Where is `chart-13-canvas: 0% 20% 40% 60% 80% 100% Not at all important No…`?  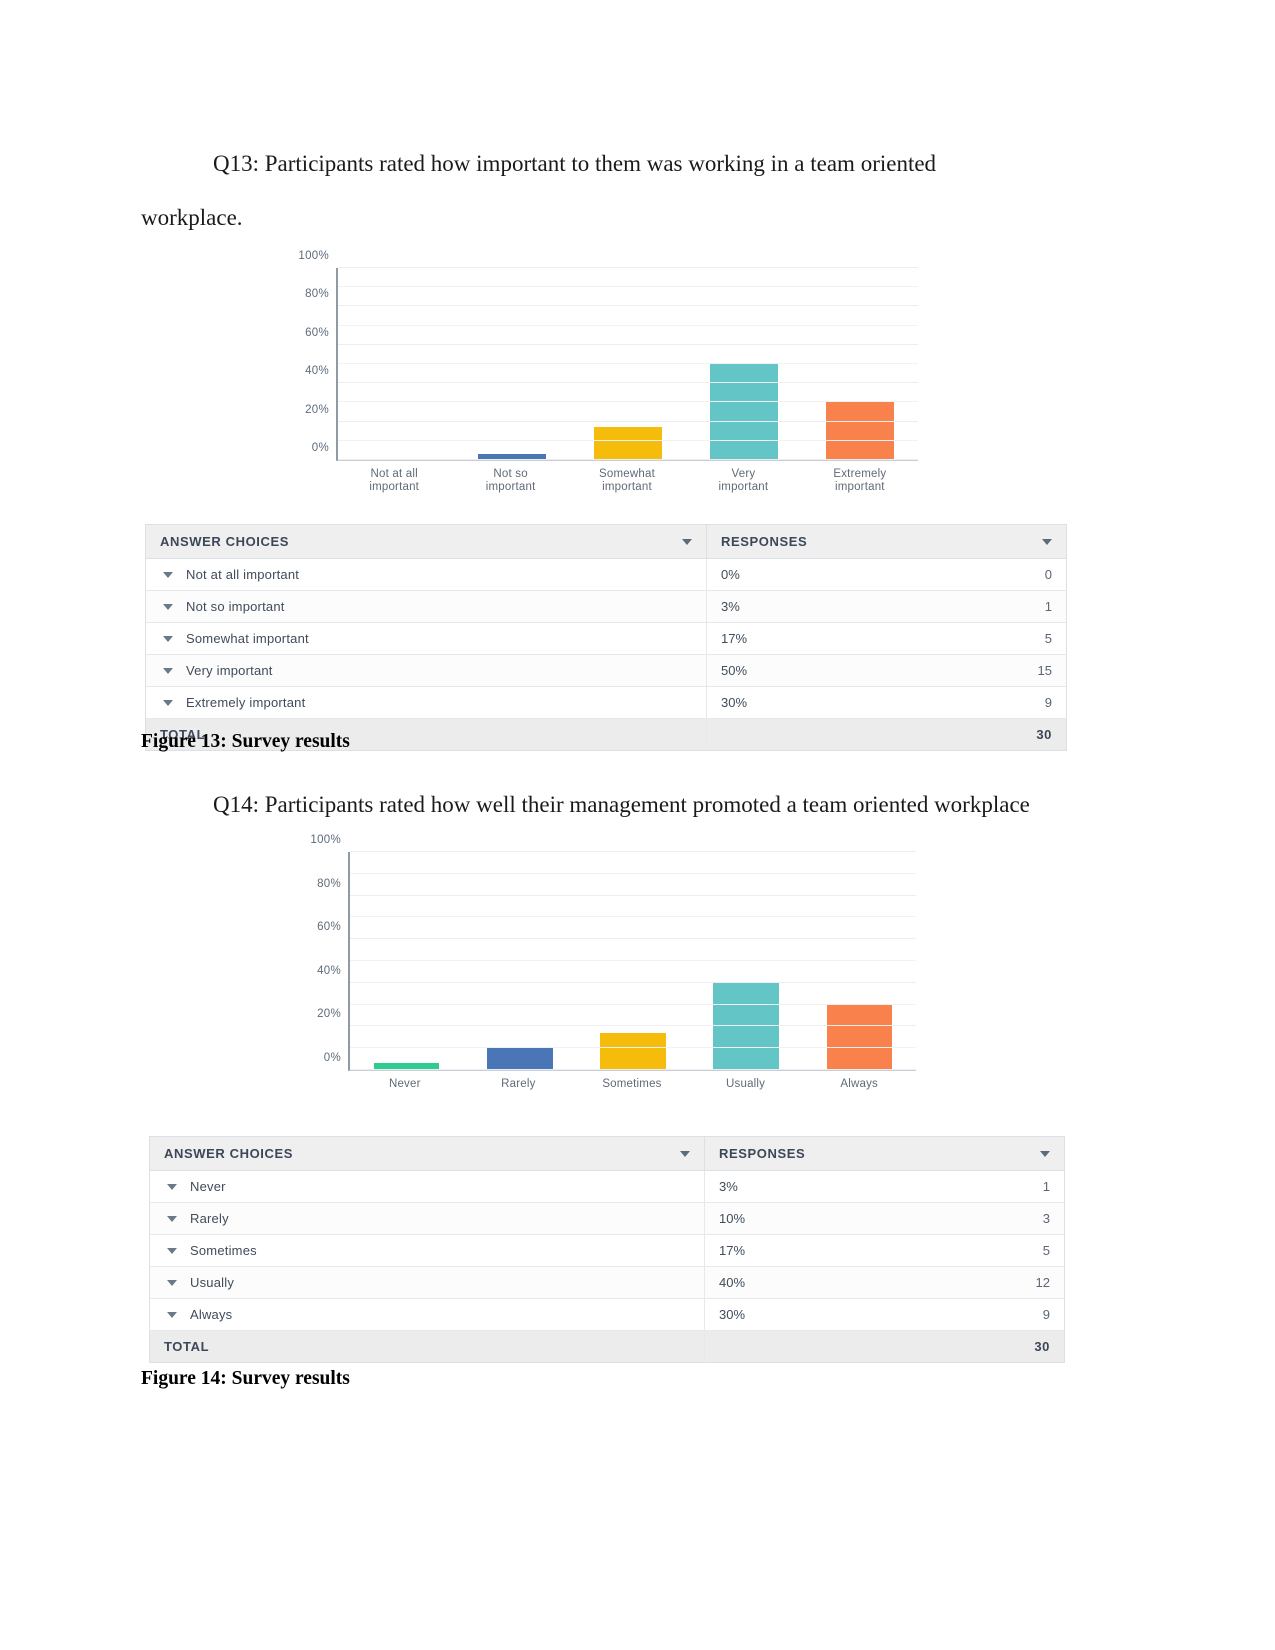
chart-13-canvas: 0% 20% 40% 60% 80% 100% Not at all important No… is located at coordinates (602, 372).